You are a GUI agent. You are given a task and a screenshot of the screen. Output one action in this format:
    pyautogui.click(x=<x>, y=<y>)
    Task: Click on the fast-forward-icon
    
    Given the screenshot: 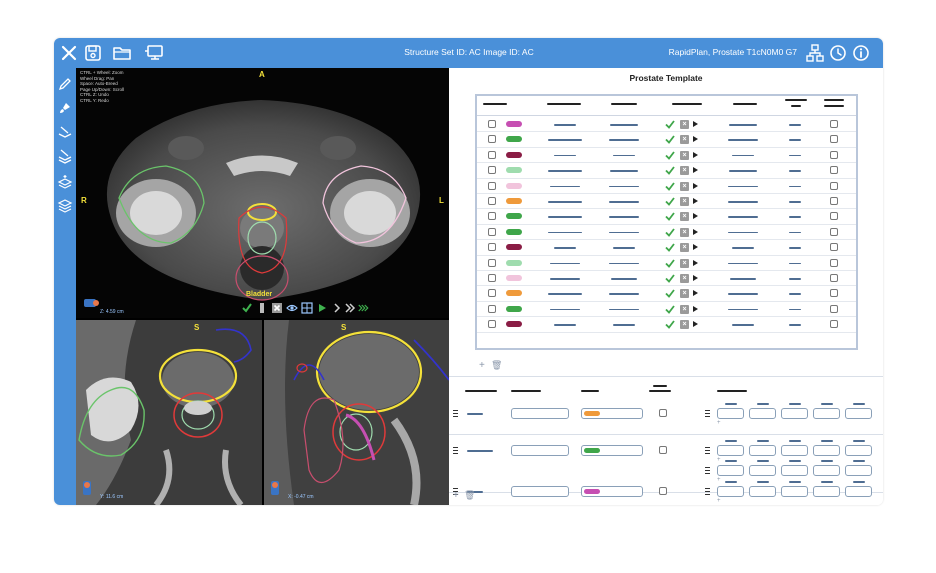 What is the action you would take?
    pyautogui.click(x=350, y=308)
    